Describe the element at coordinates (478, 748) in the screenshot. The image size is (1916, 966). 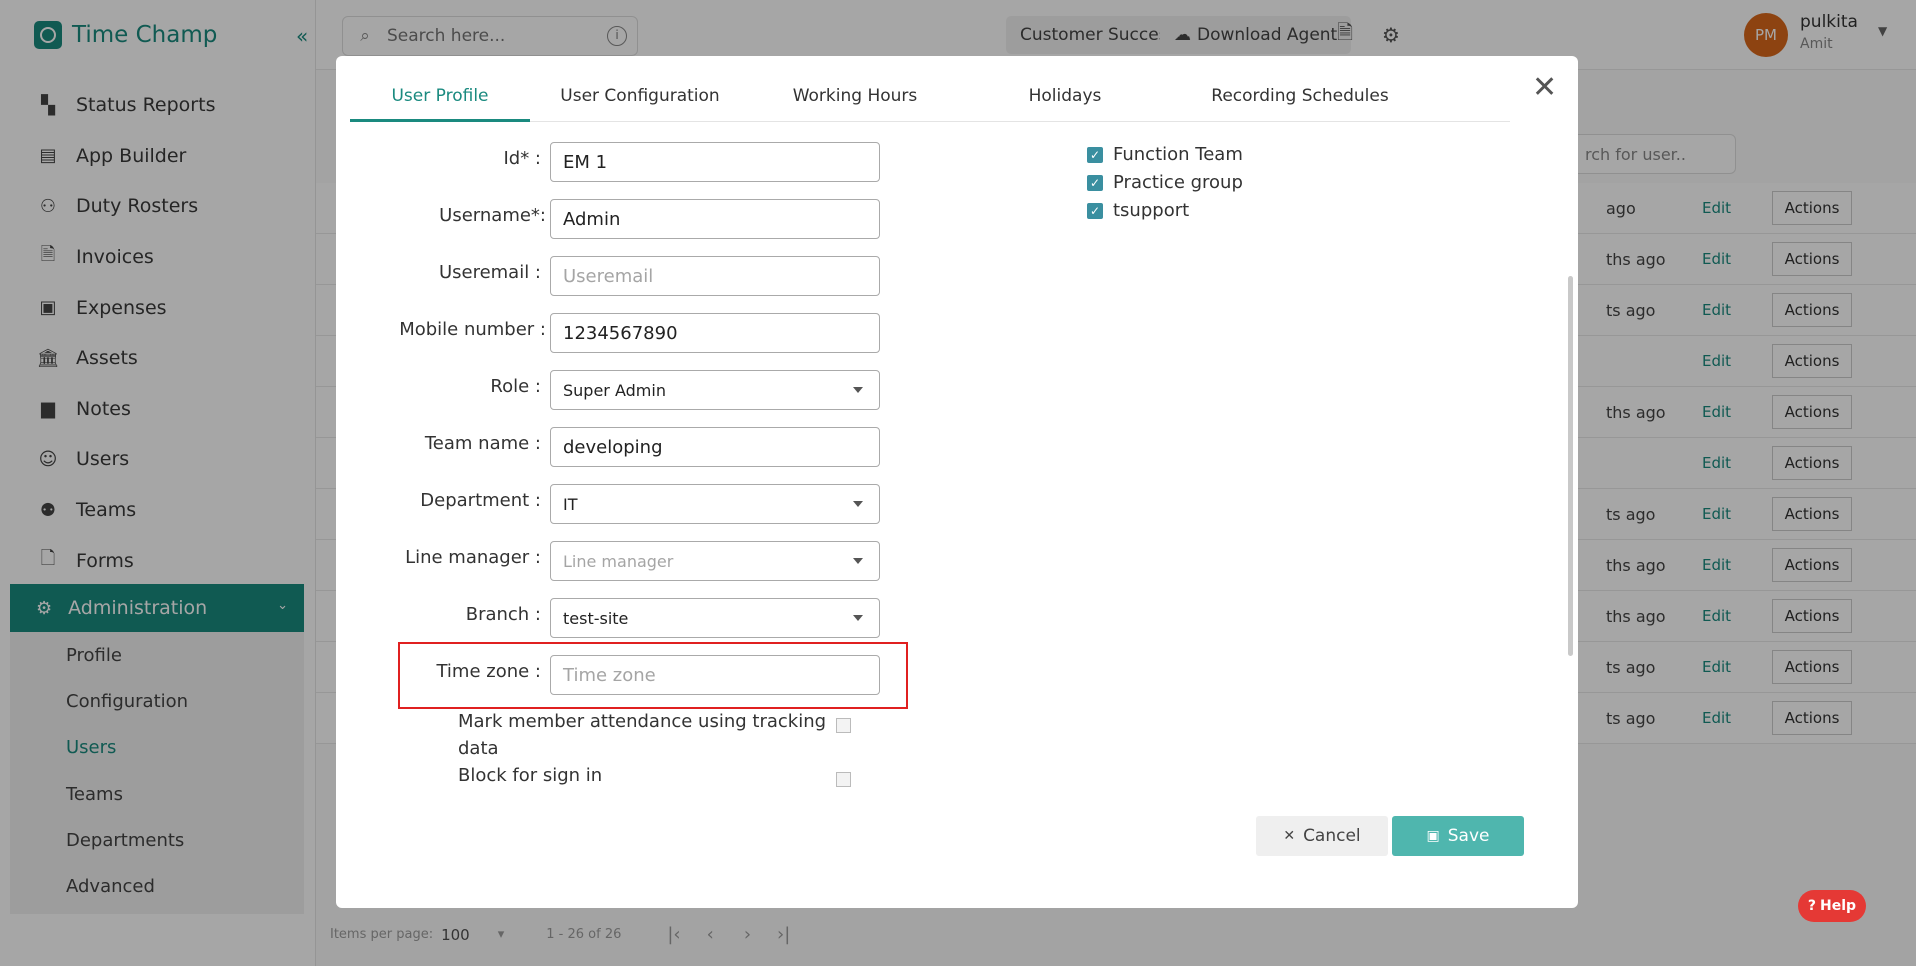
I see `mark-attendance-line2: data` at that location.